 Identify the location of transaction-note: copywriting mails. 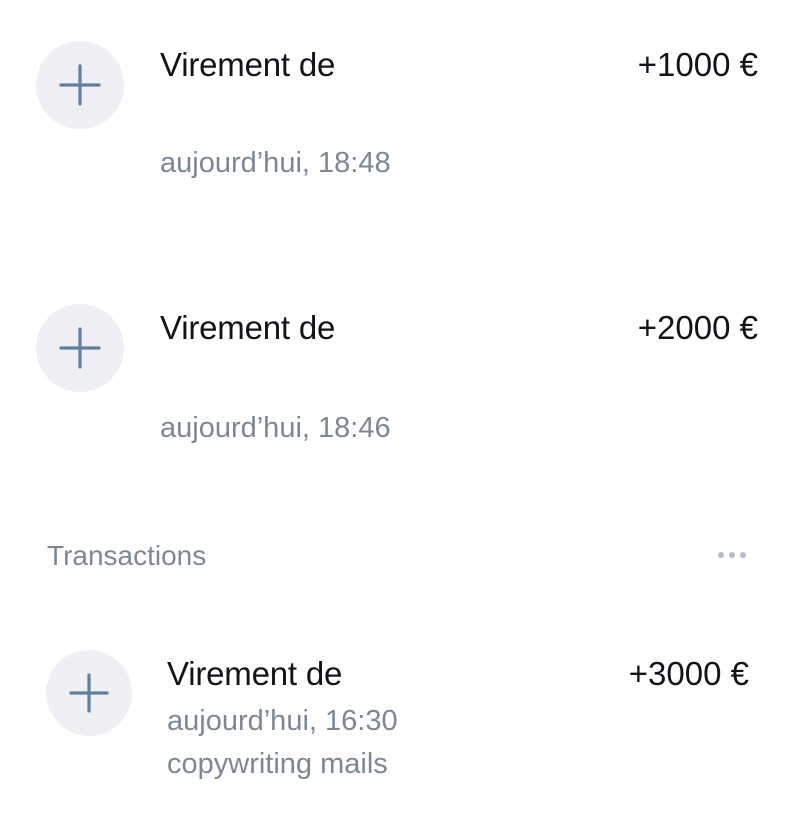
(277, 764).